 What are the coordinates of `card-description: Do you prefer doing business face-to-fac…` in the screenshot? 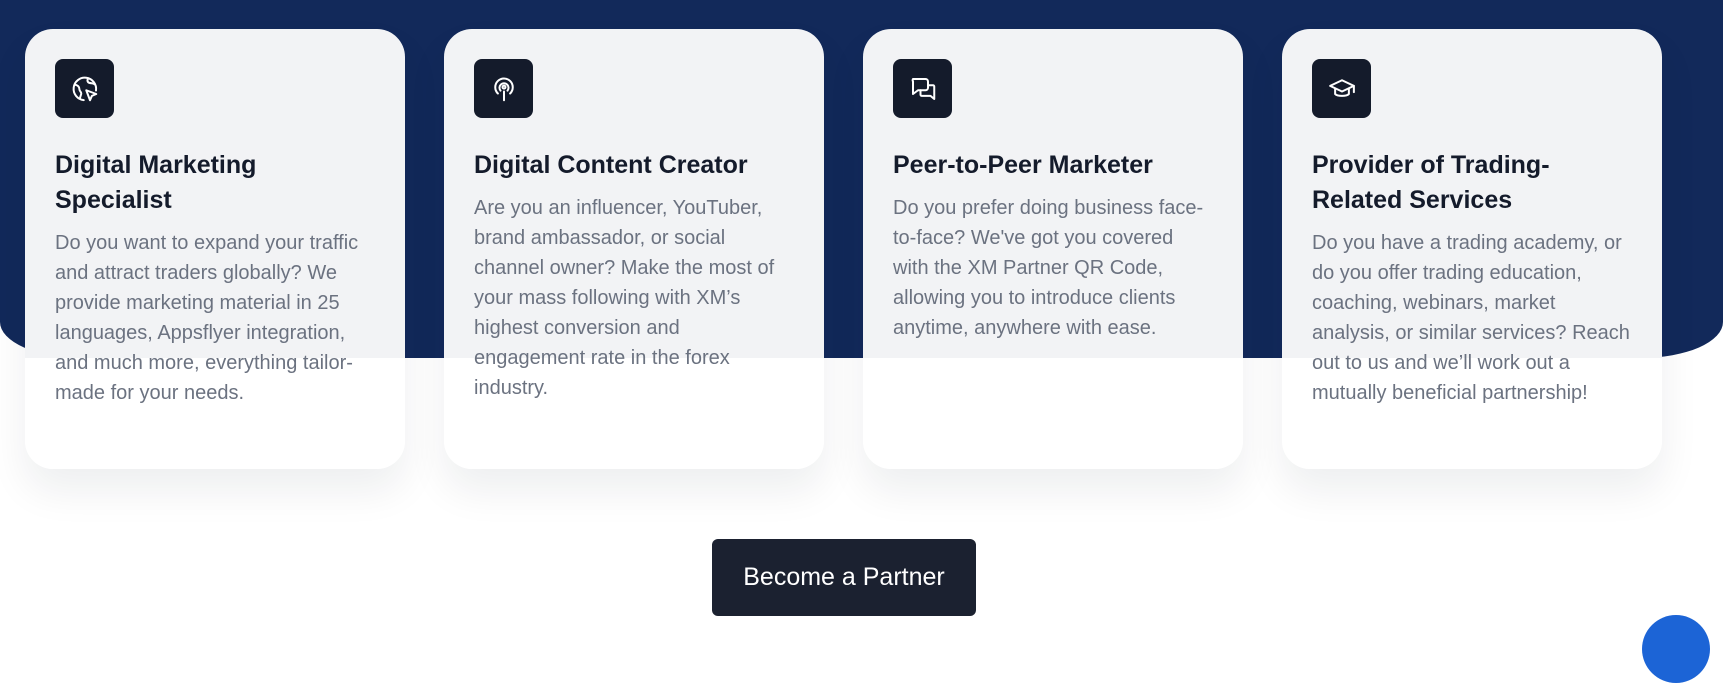 It's located at (1048, 268).